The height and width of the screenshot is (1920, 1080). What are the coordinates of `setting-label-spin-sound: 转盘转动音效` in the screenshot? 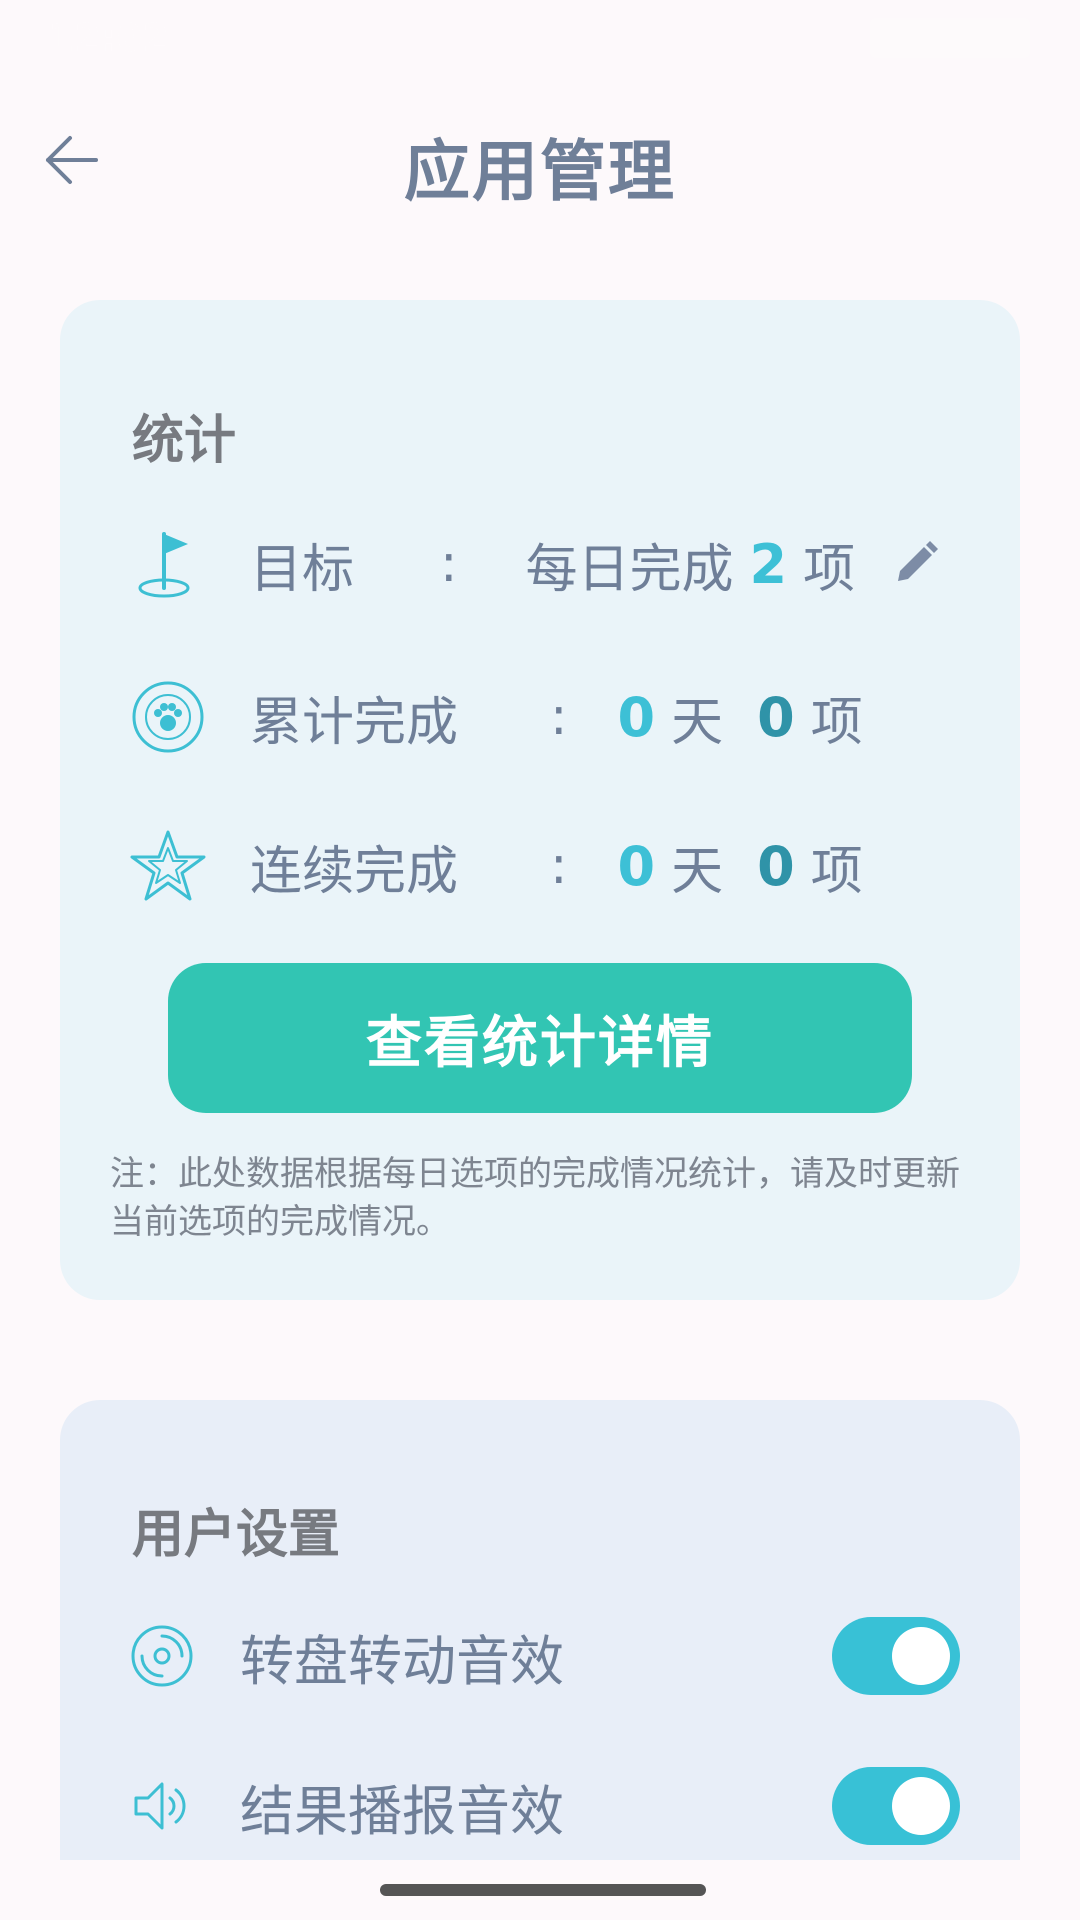 It's located at (402, 1661).